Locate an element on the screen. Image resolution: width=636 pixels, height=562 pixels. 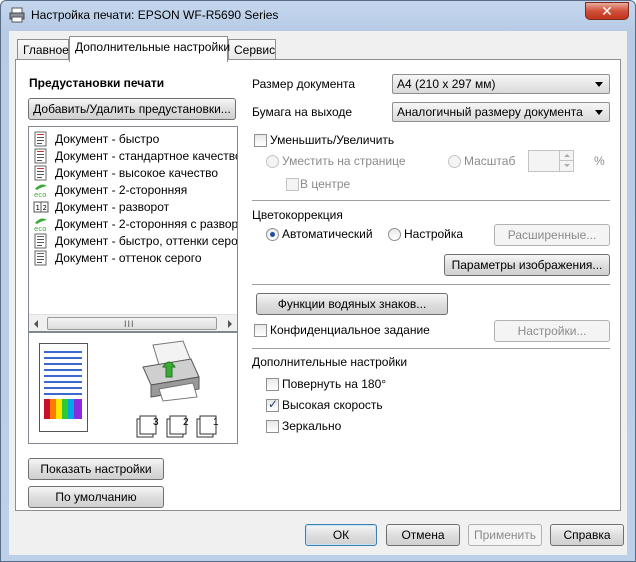
list-item-label: Документ - 2-сторонняя с разворотом is located at coordinates (146, 224).